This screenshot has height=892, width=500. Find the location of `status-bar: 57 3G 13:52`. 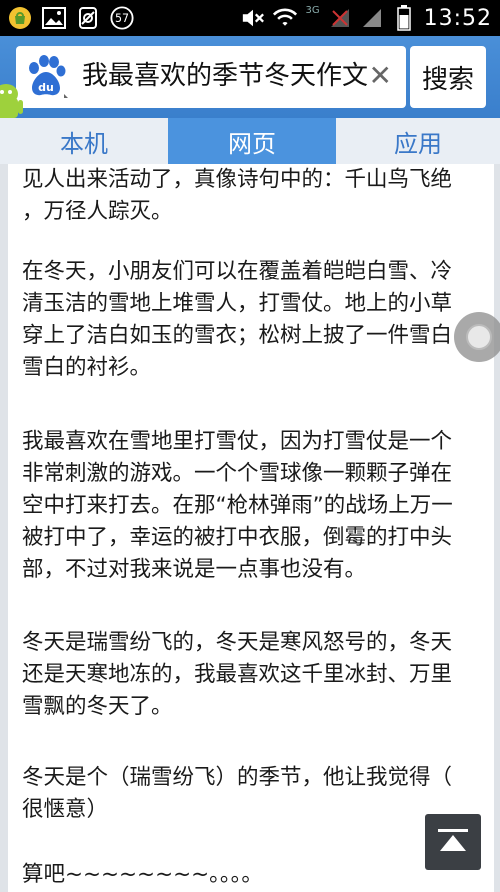

status-bar: 57 3G 13:52 is located at coordinates (250, 18).